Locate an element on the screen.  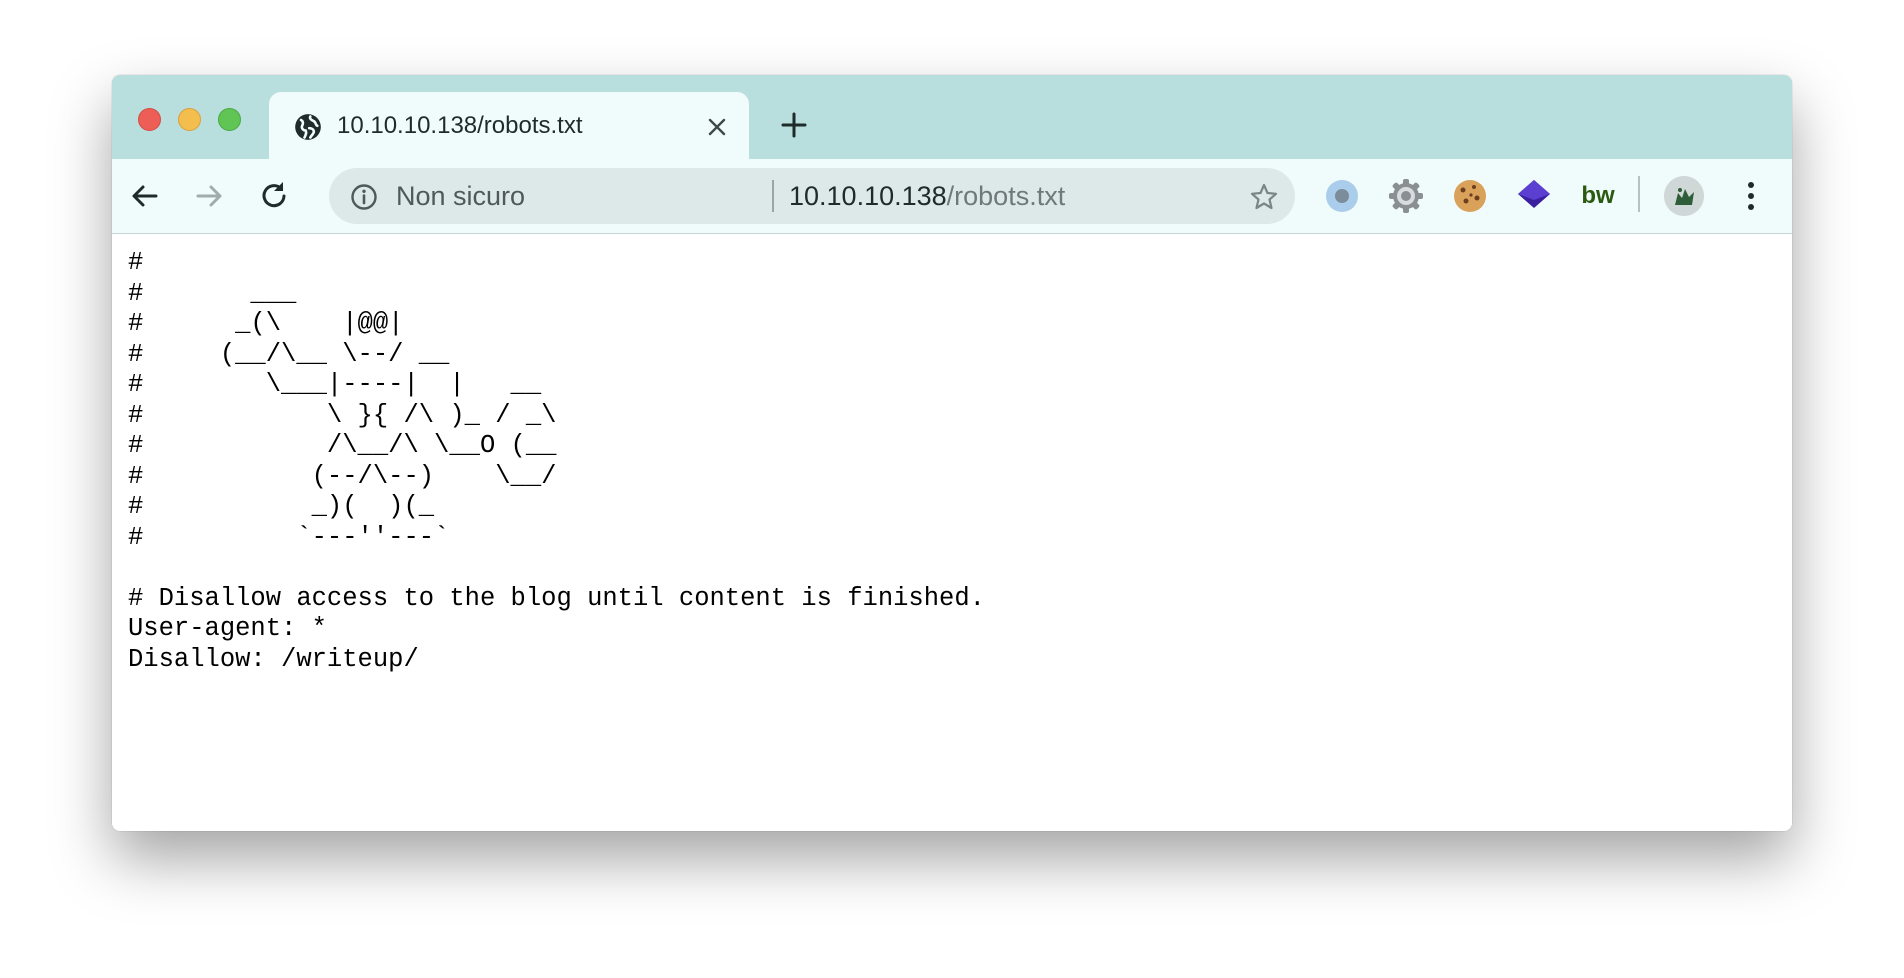
url-host: 10.10.10.138 is located at coordinates (868, 196).